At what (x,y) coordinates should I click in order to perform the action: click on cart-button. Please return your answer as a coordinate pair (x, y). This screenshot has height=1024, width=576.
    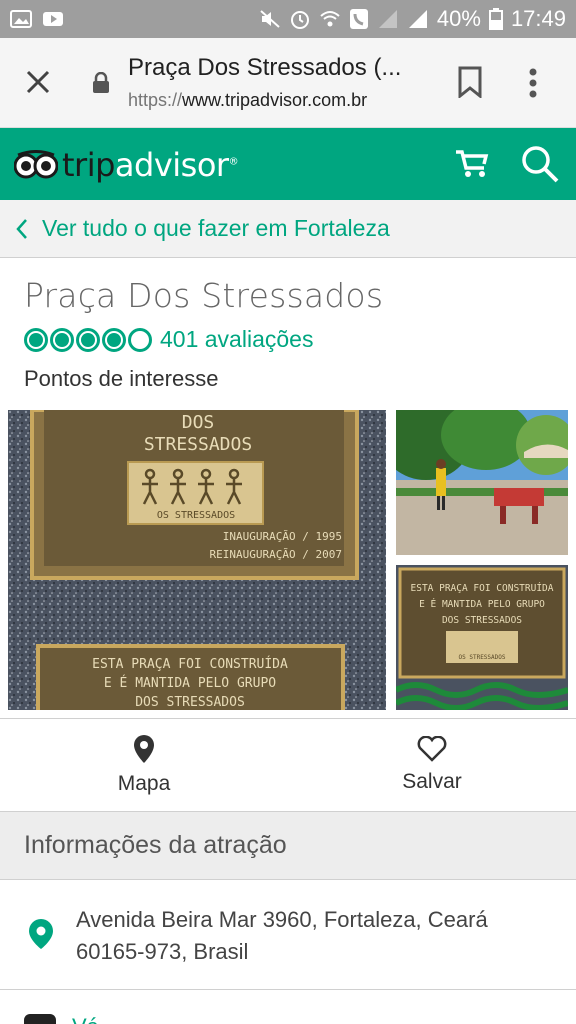
    Looking at the image, I should click on (472, 165).